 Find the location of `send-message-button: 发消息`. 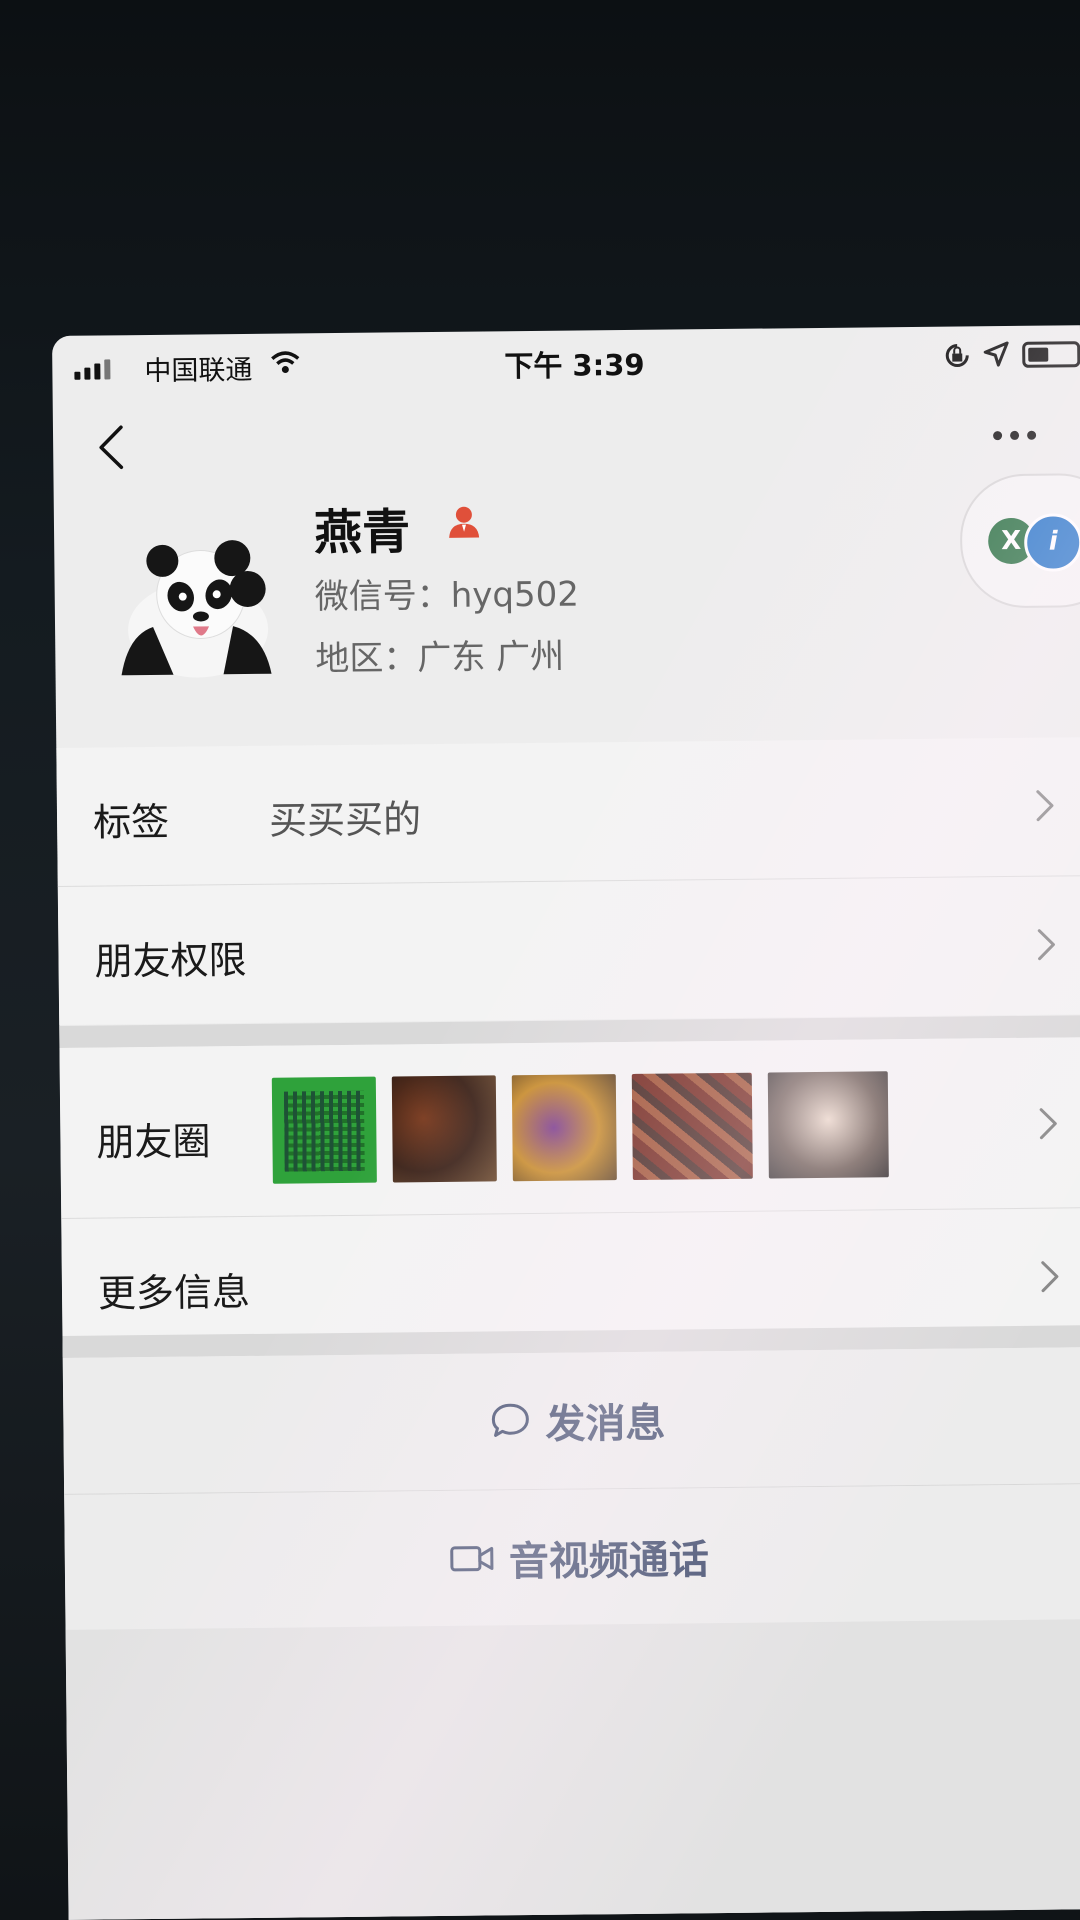

send-message-button: 发消息 is located at coordinates (571, 1421).